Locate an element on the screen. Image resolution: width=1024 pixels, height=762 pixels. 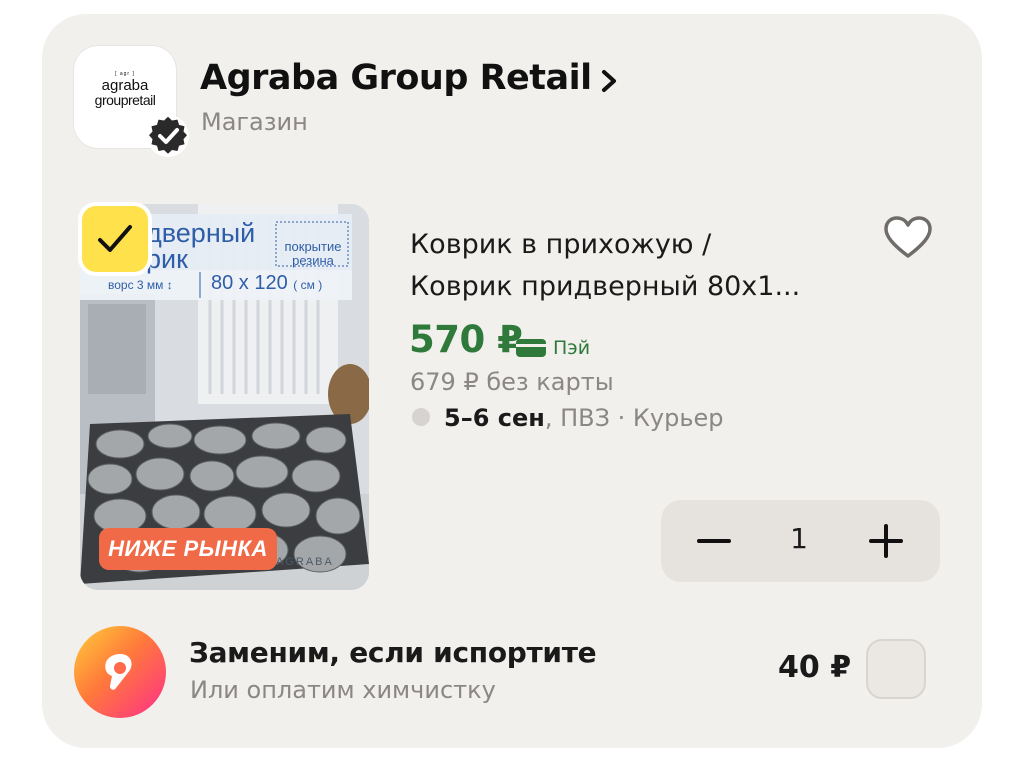
logo-line1: agraba is located at coordinates (125, 85).